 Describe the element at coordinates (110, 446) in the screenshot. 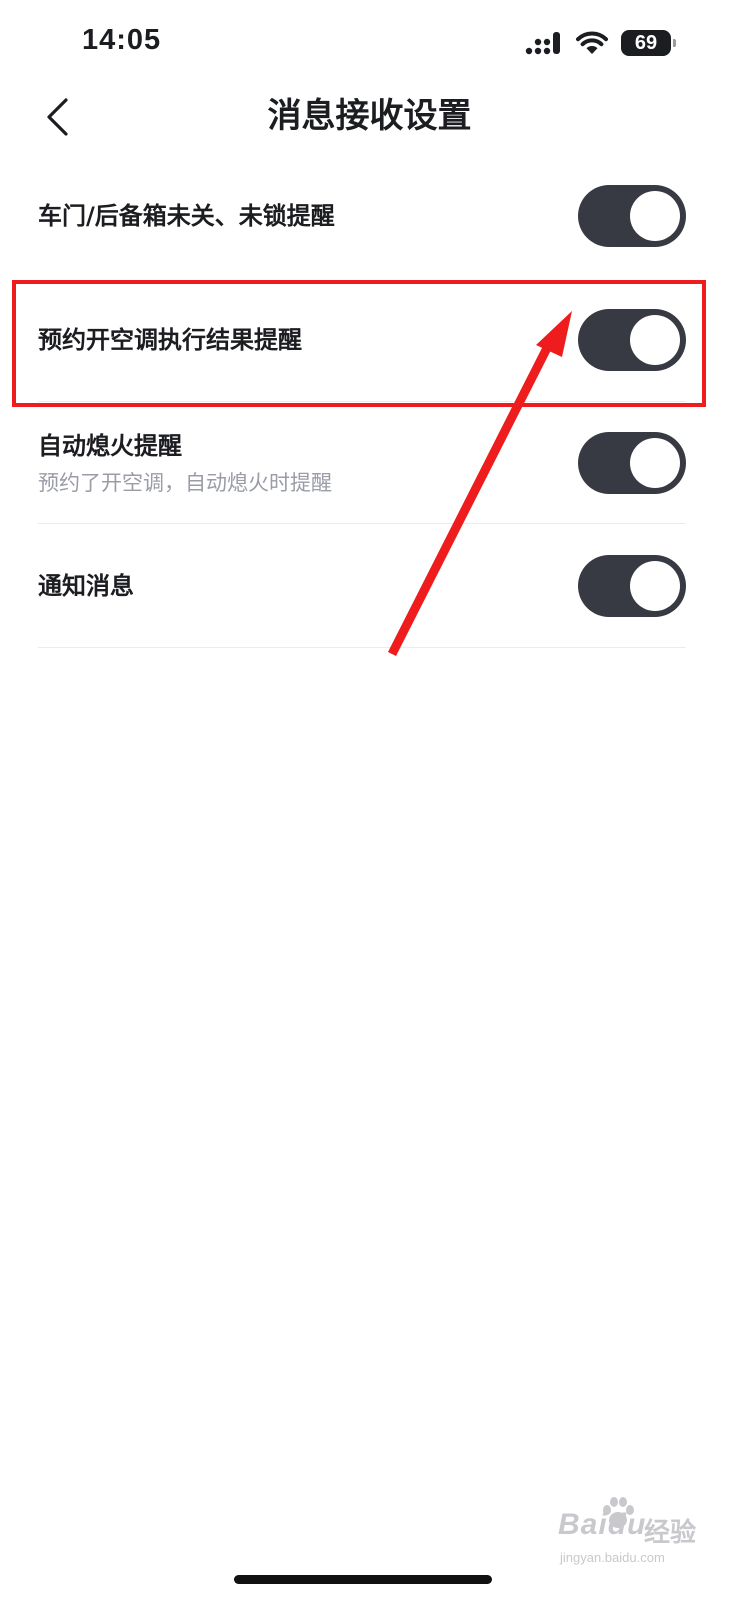

I see `setting-label: 自动熄火提醒` at that location.